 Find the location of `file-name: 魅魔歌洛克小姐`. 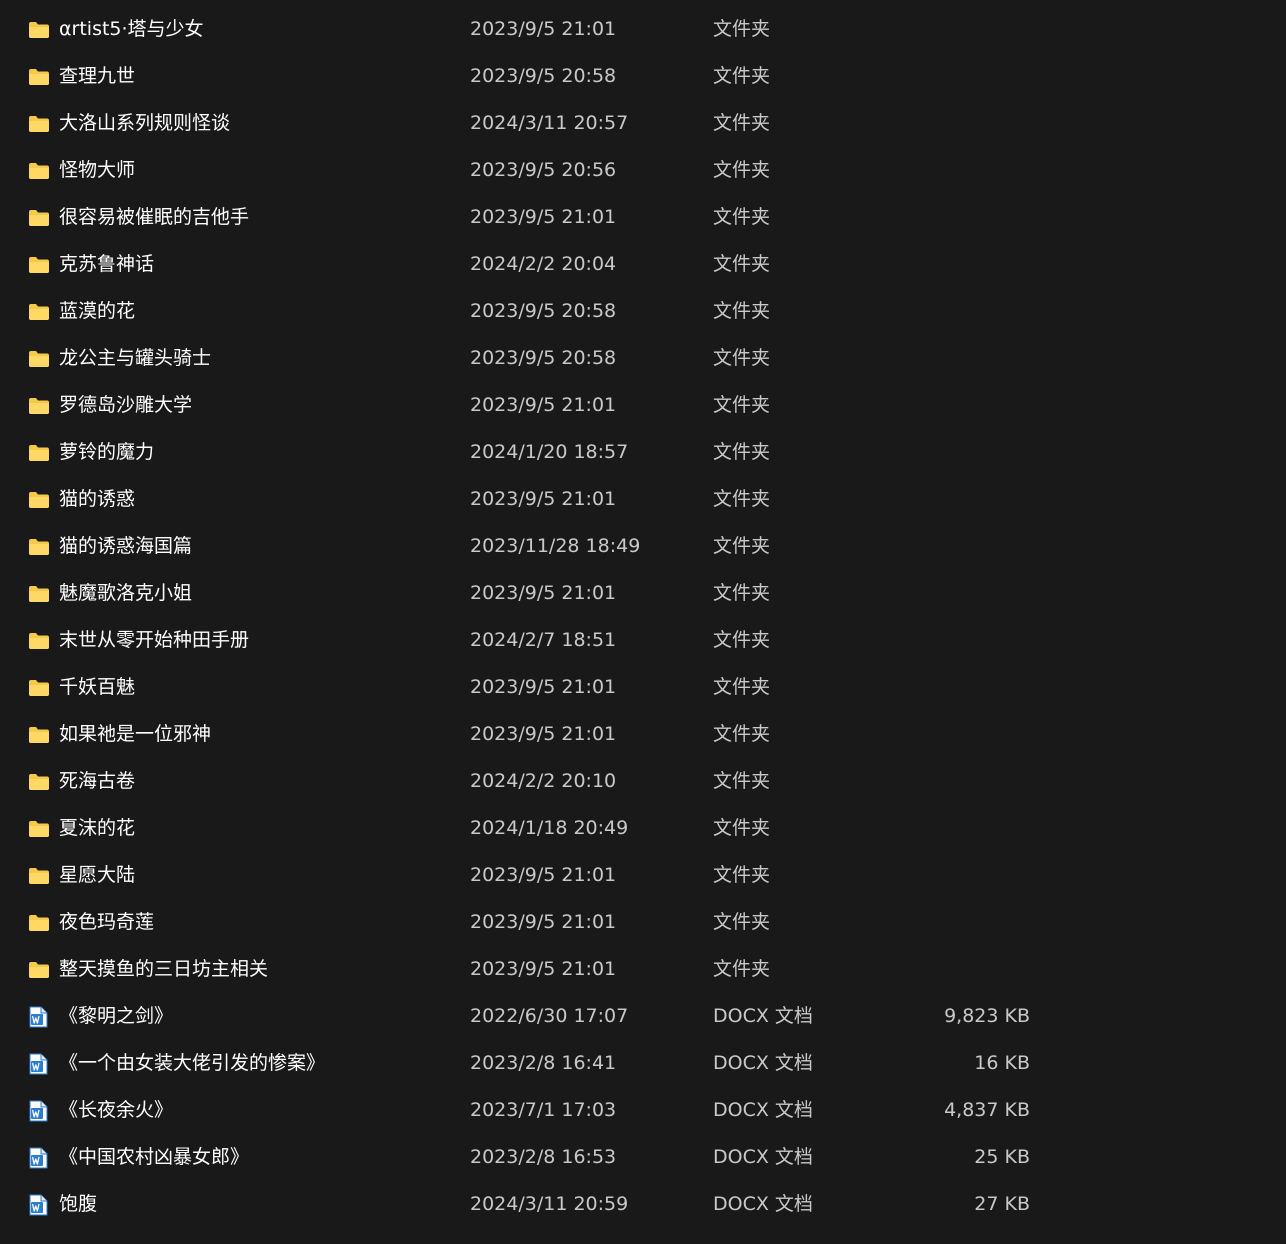

file-name: 魅魔歌洛克小姐 is located at coordinates (126, 593).